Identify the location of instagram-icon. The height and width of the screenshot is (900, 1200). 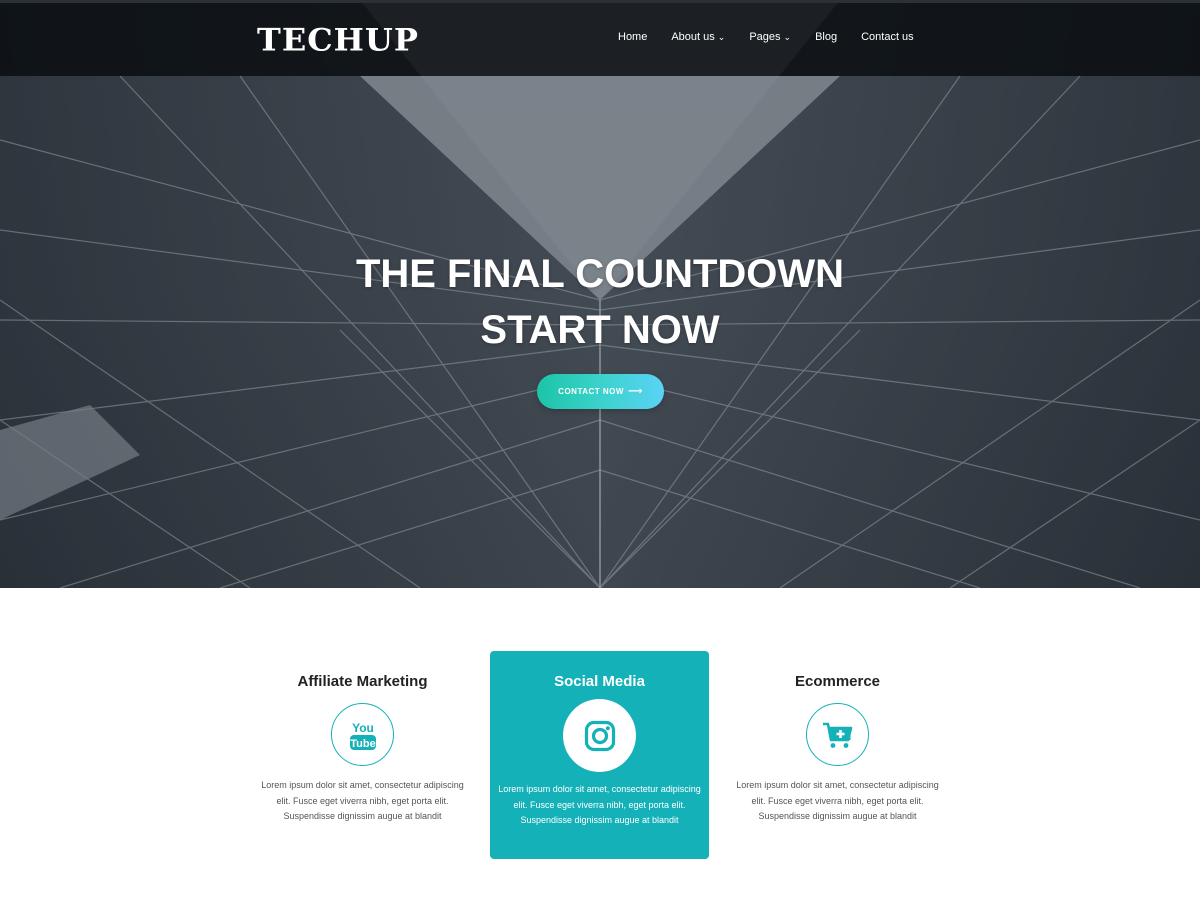
(599, 735).